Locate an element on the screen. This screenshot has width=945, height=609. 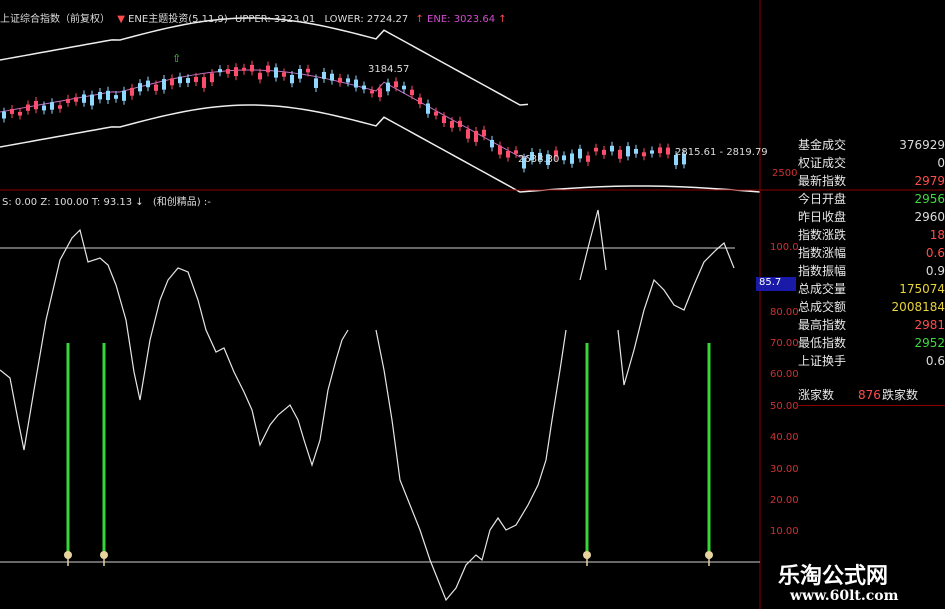
decline-label: 跌家数 is located at coordinates (900, 395).